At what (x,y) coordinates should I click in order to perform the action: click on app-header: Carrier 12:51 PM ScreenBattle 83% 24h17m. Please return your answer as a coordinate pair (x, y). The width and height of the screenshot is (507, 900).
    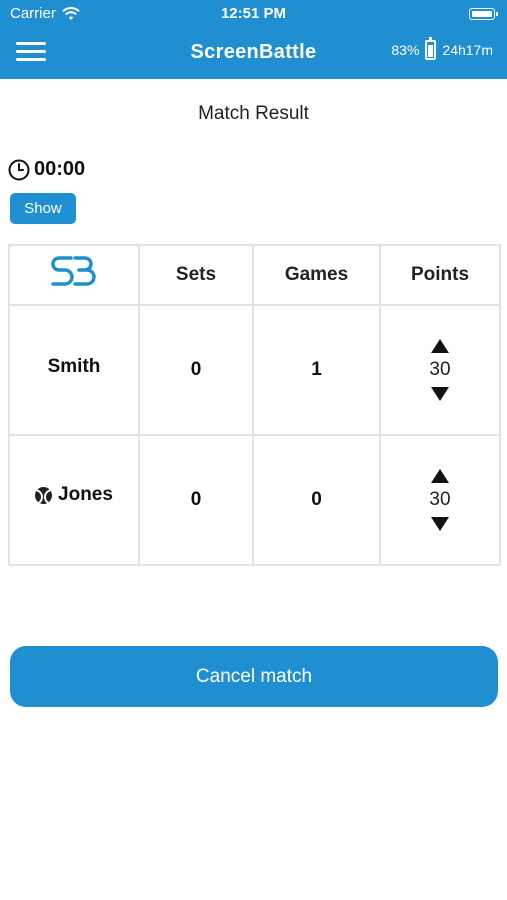
    Looking at the image, I should click on (253, 39).